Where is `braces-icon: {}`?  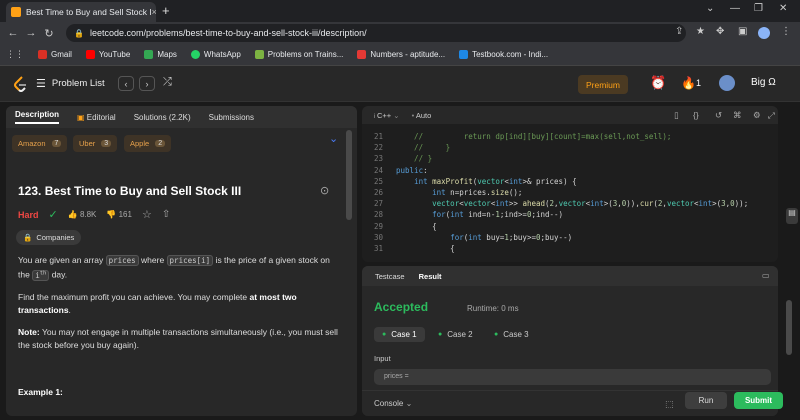
braces-icon: {} is located at coordinates (696, 115).